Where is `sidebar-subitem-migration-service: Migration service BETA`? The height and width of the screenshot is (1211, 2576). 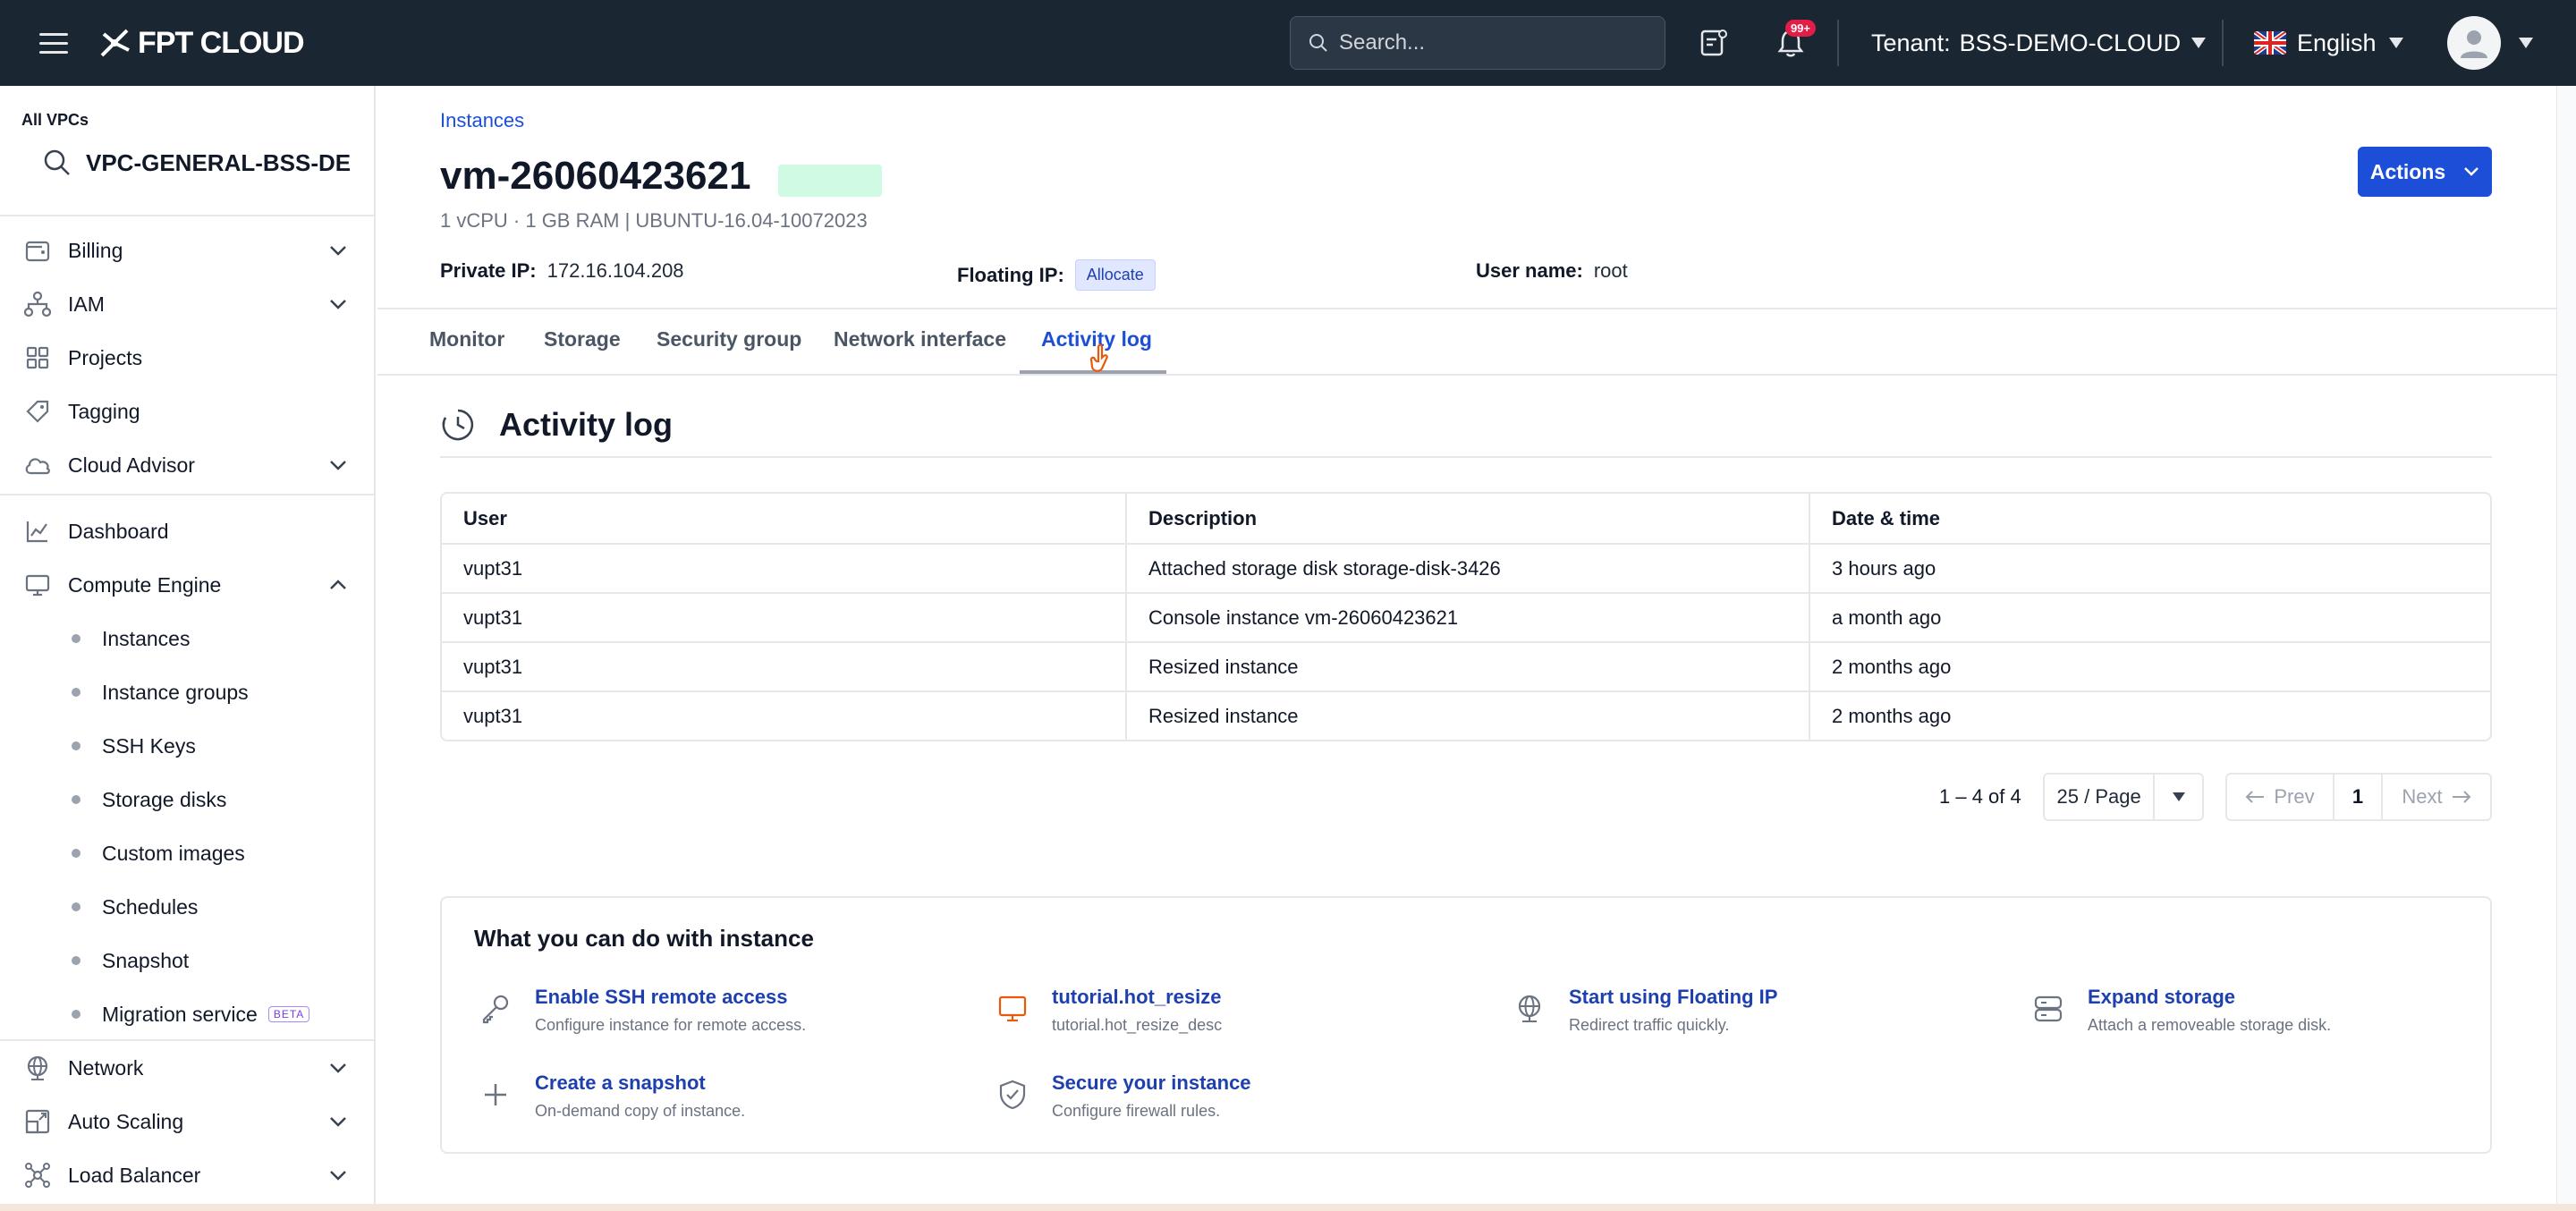 sidebar-subitem-migration-service: Migration service BETA is located at coordinates (191, 1014).